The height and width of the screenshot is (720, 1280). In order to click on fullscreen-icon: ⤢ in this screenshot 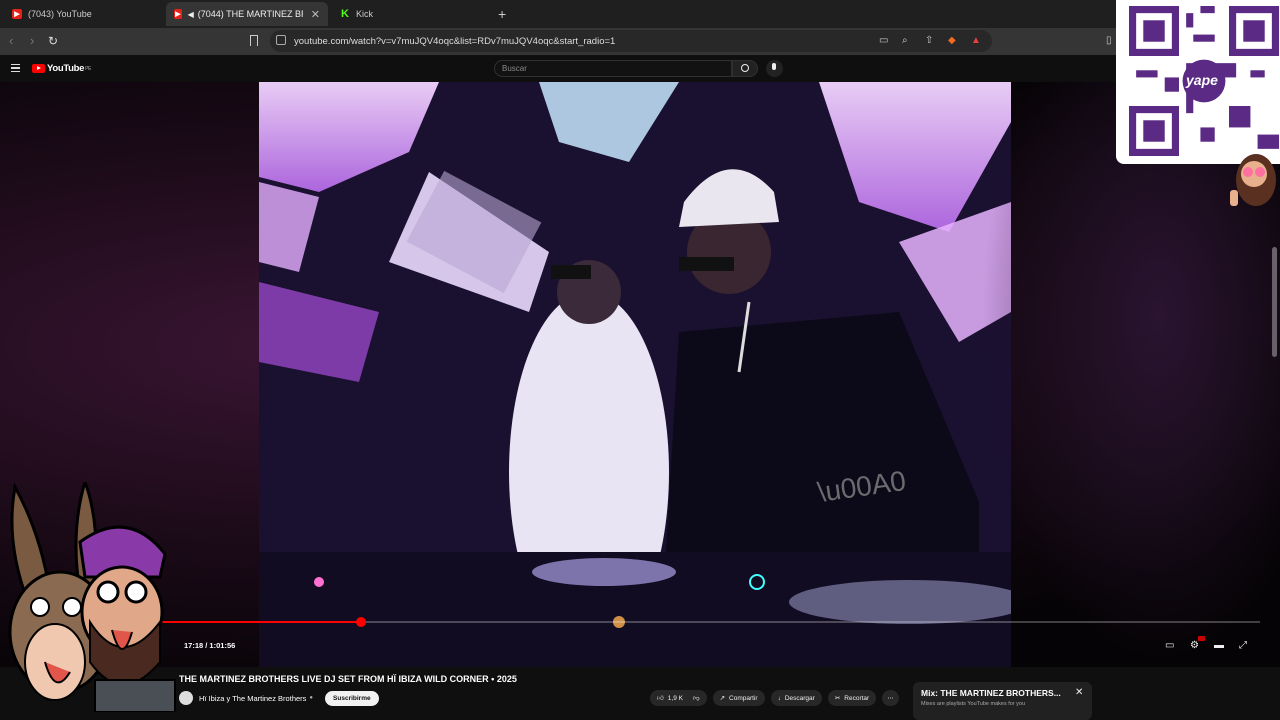, I will do `click(1243, 645)`.